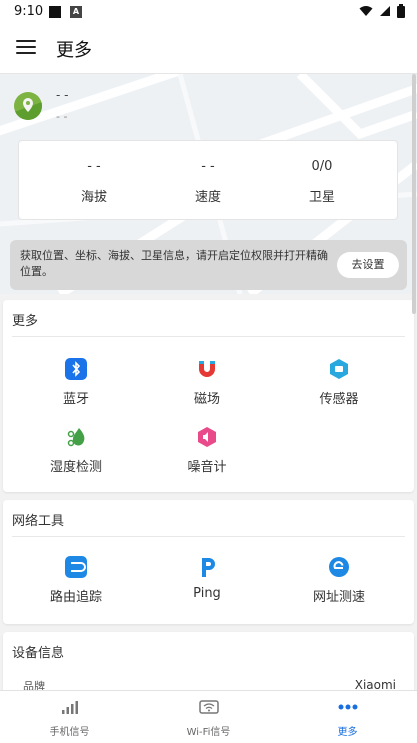 The image size is (417, 743). Describe the element at coordinates (75, 399) in the screenshot. I see `tool-label: 蓝牙` at that location.